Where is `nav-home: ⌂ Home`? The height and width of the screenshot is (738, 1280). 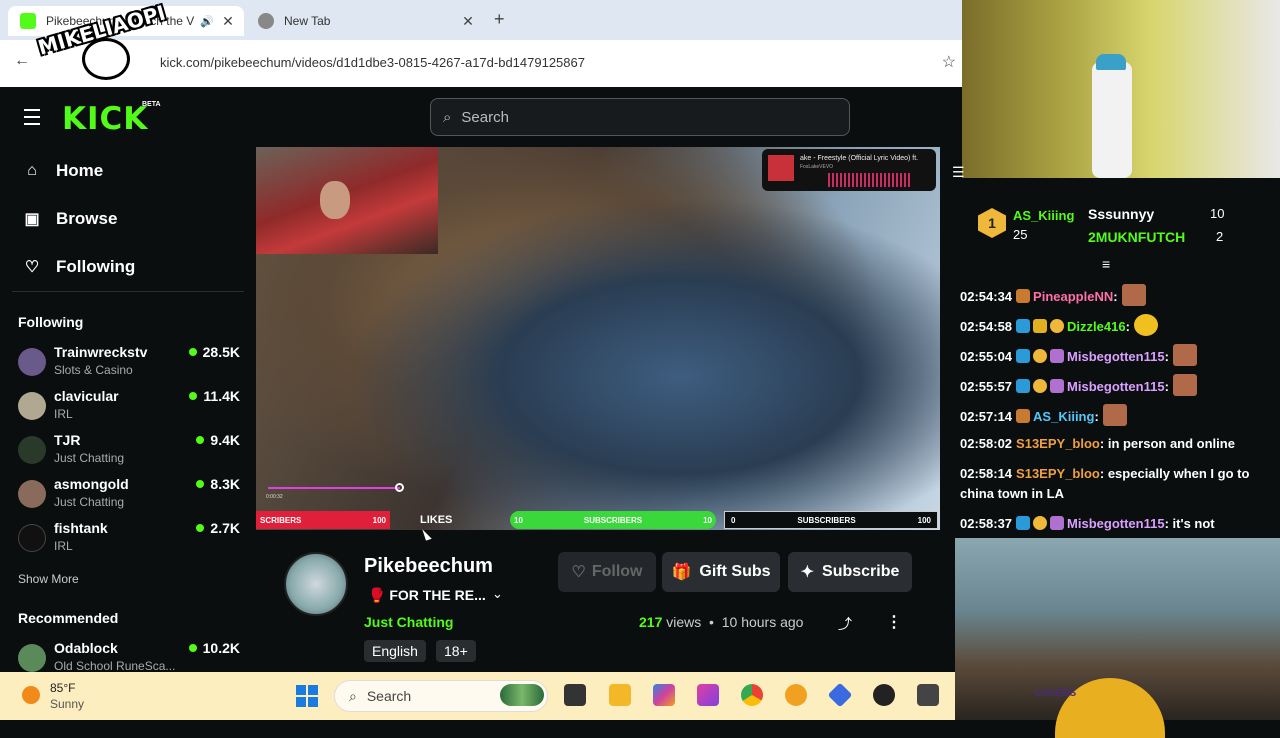
nav-home: ⌂ Home is located at coordinates (62, 171).